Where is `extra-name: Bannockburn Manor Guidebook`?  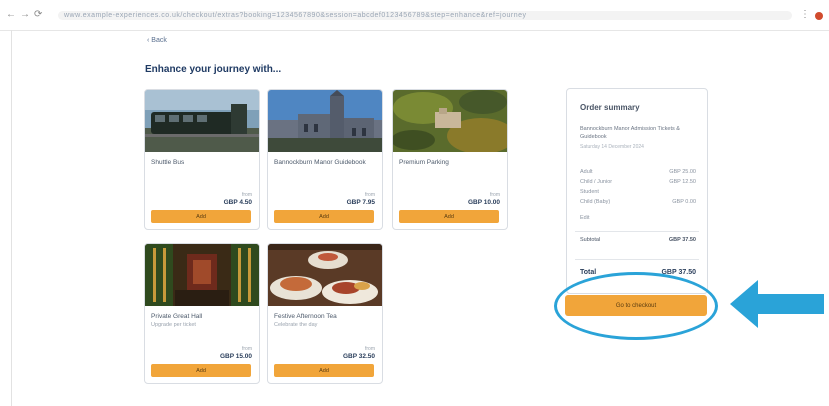 extra-name: Bannockburn Manor Guidebook is located at coordinates (320, 162).